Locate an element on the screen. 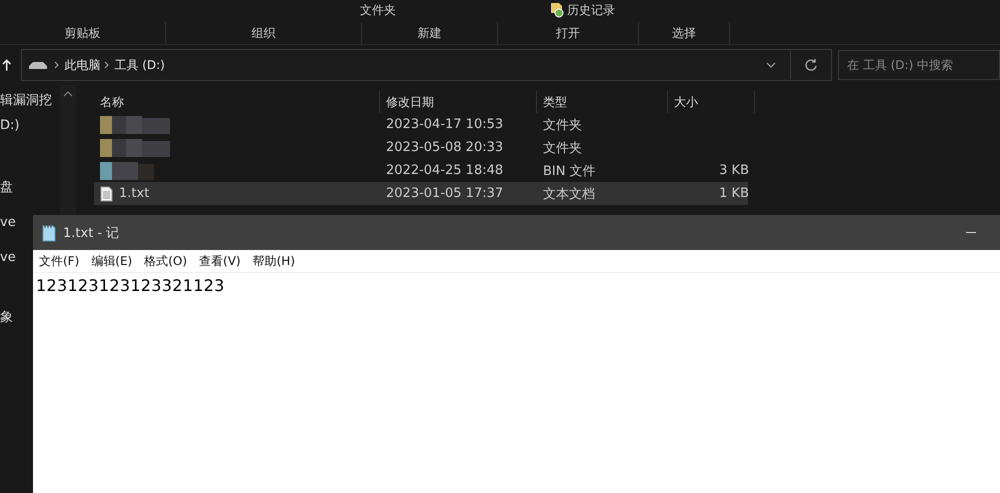 Image resolution: width=1000 pixels, height=493 pixels. column-header: 类型 is located at coordinates (602, 102).